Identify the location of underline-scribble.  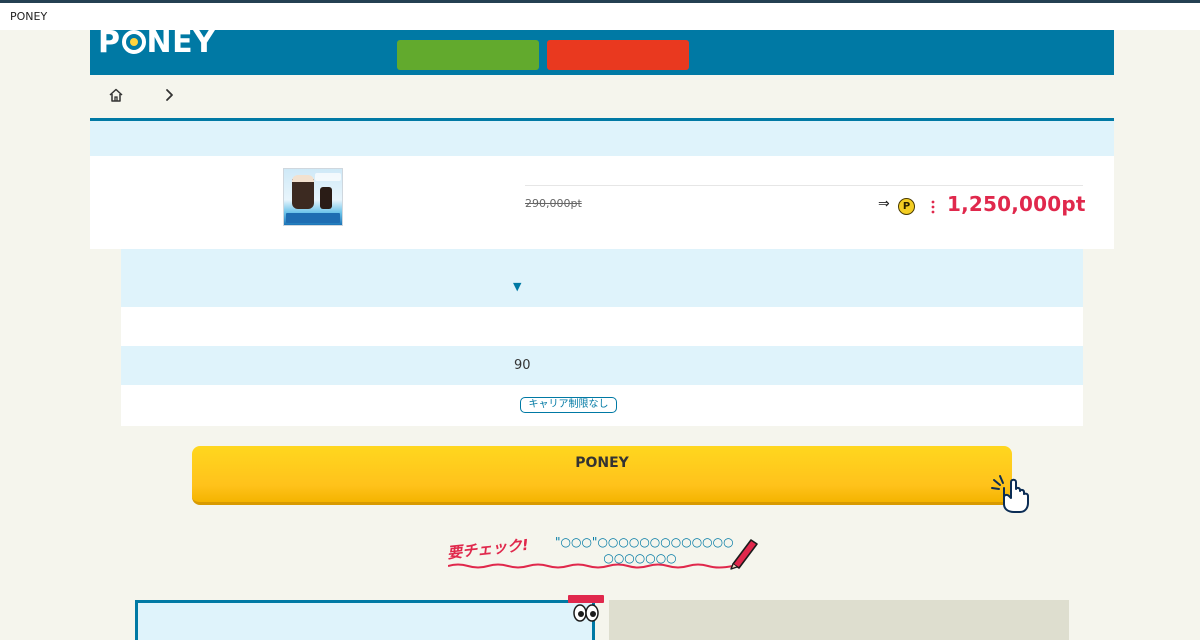
(590, 566).